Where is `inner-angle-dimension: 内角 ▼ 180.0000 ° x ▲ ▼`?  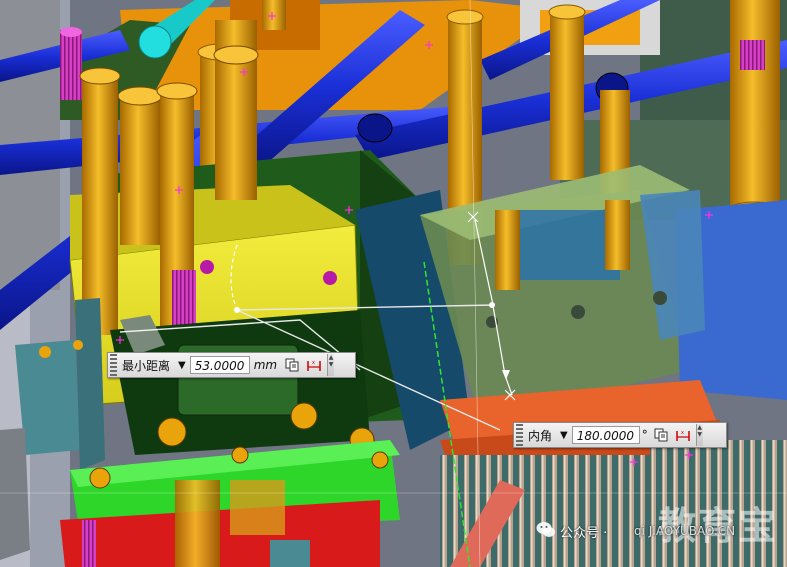
inner-angle-dimension: 内角 ▼ 180.0000 ° x ▲ ▼ is located at coordinates (620, 435).